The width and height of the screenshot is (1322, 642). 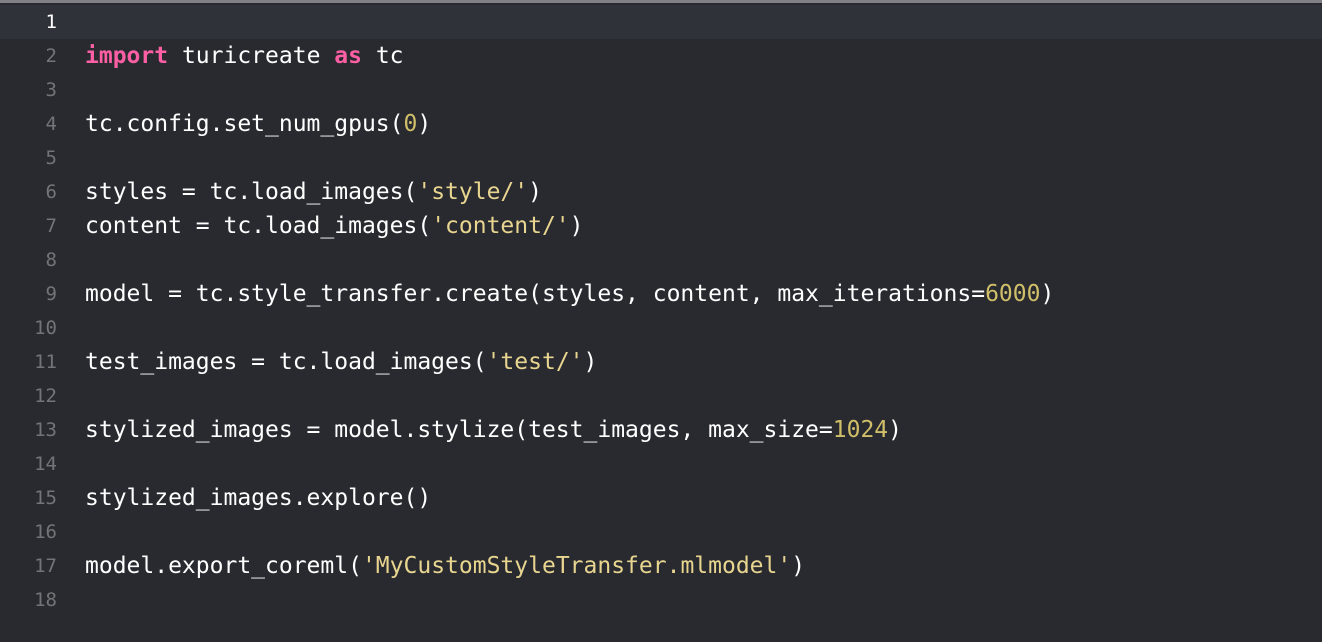 What do you see at coordinates (51, 158) in the screenshot?
I see `line-number: 5` at bounding box center [51, 158].